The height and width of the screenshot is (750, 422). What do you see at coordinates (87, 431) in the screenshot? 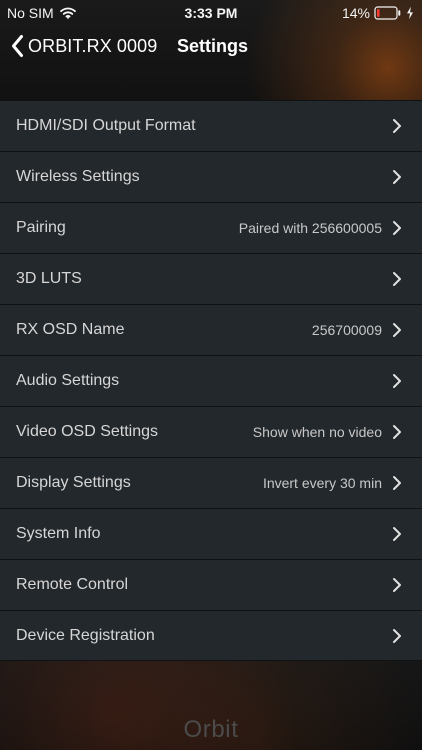
I see `settings-row-label: Video OSD Settings` at bounding box center [87, 431].